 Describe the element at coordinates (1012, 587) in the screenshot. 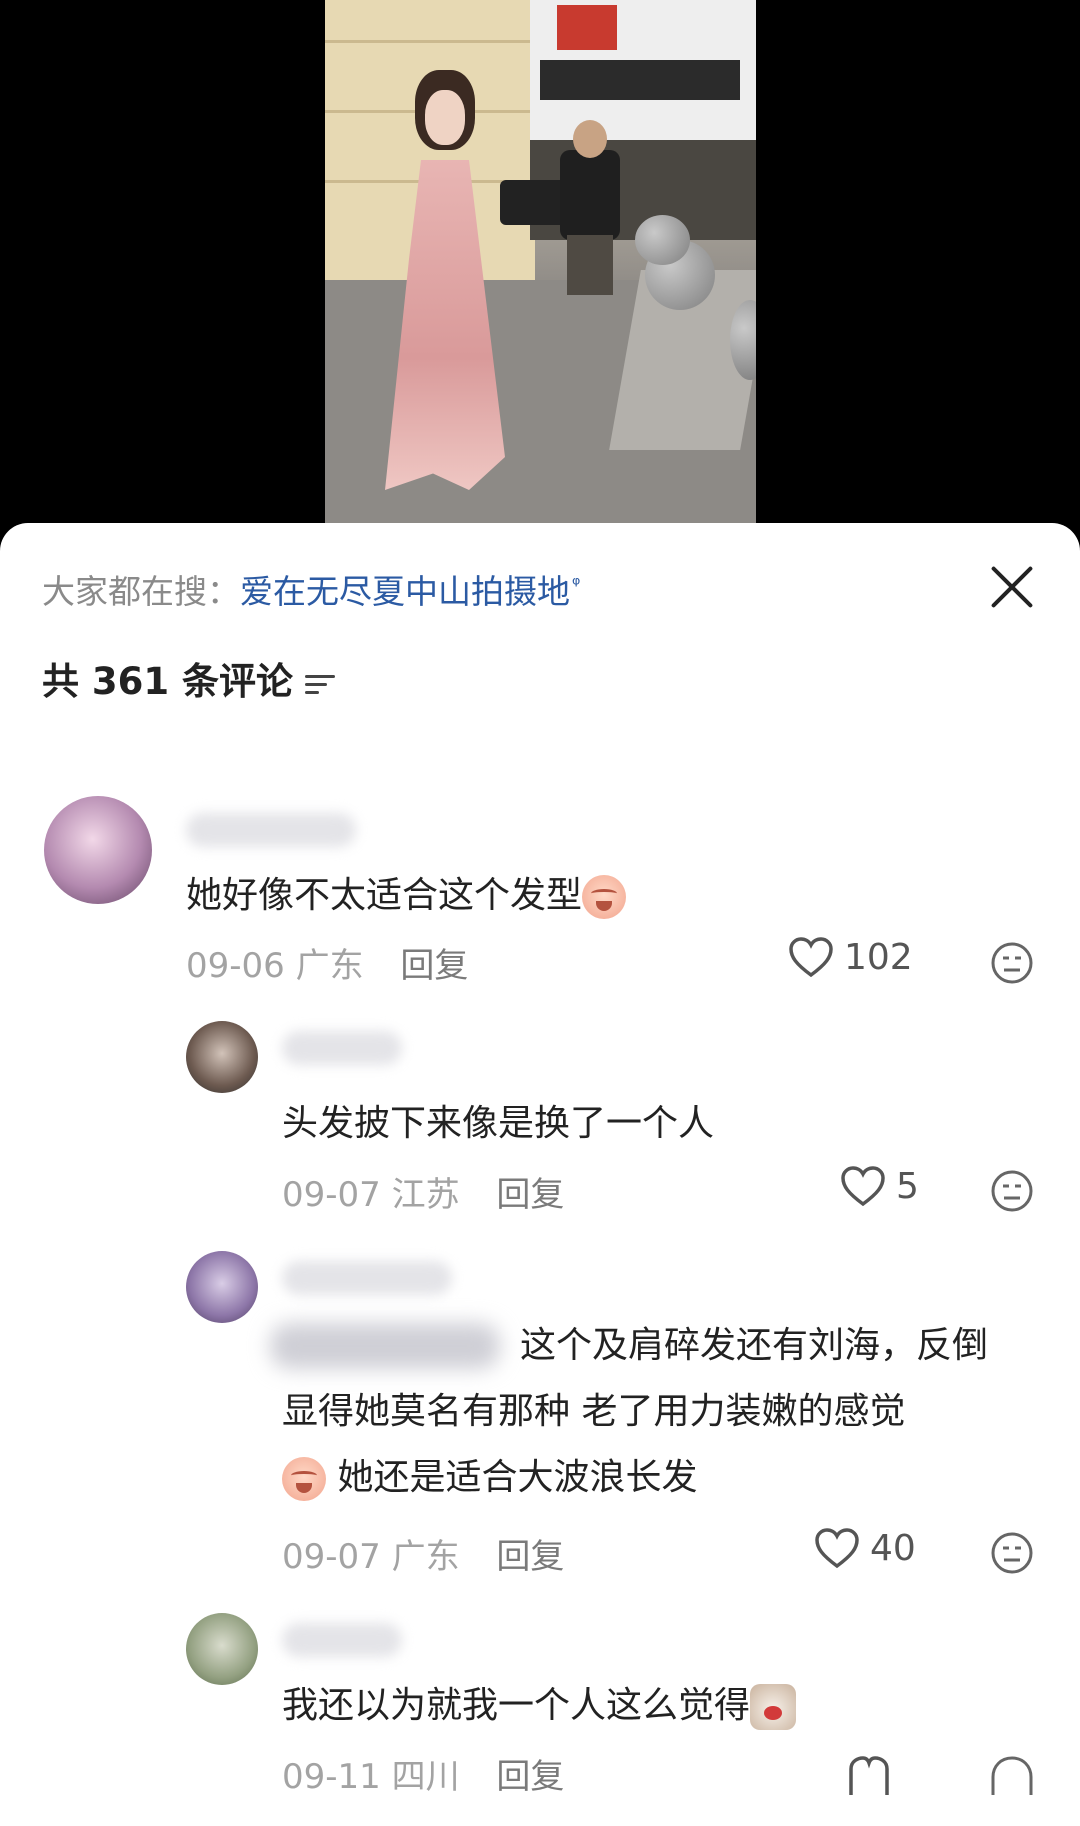

I see `close-icon` at that location.